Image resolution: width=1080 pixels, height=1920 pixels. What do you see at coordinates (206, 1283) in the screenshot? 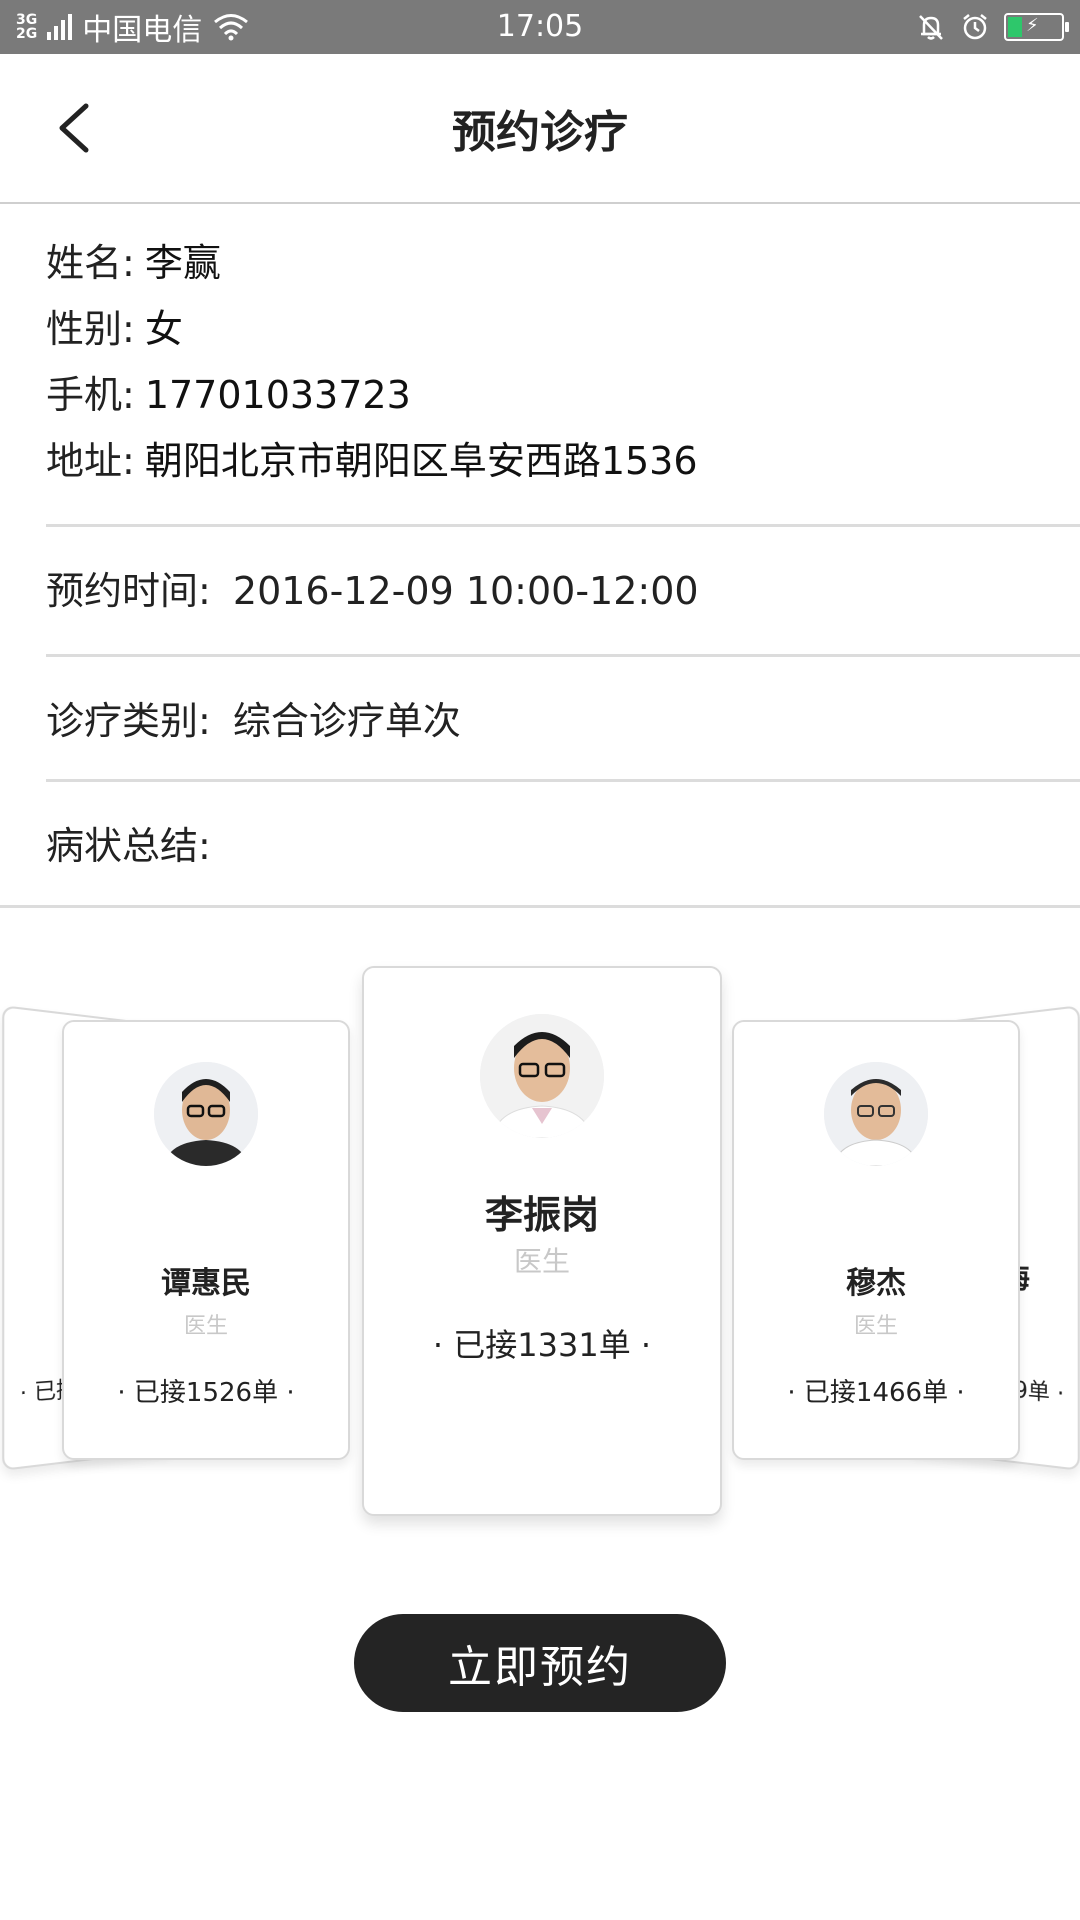
I see `doctor-name: 谭惠民` at bounding box center [206, 1283].